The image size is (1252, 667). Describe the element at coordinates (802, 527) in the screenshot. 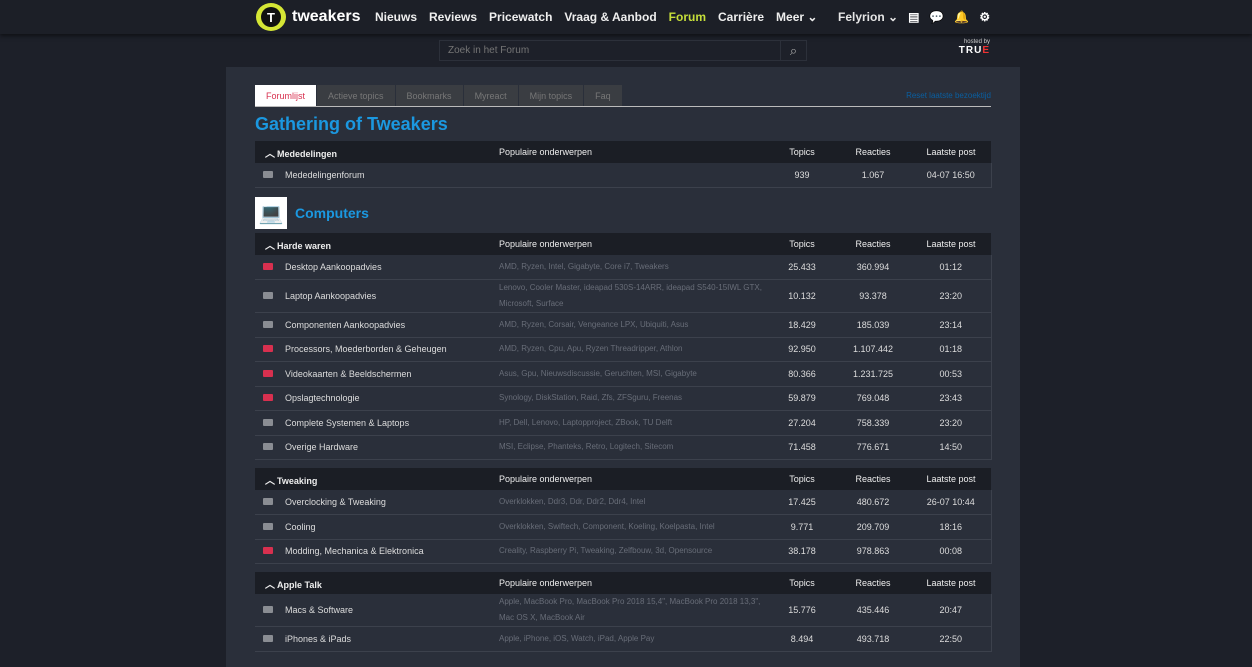

I see `topics-count: 9.771` at that location.